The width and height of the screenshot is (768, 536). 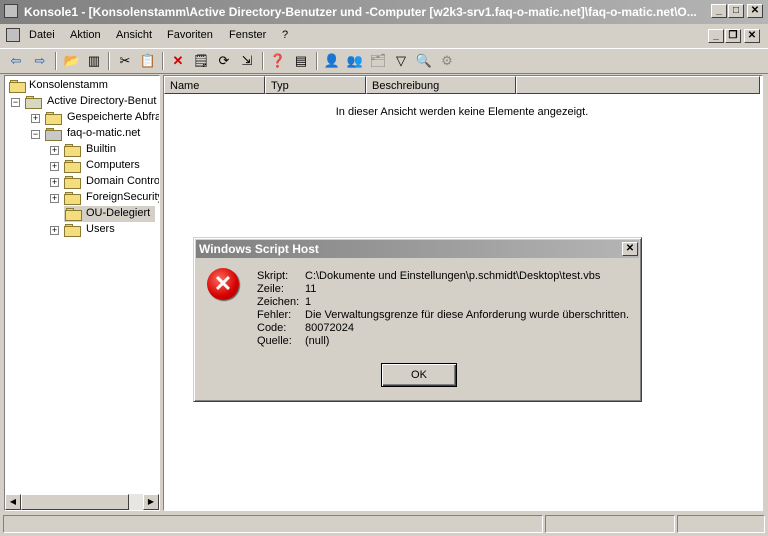 I want to click on mmc-app-icon, so click(x=11, y=11).